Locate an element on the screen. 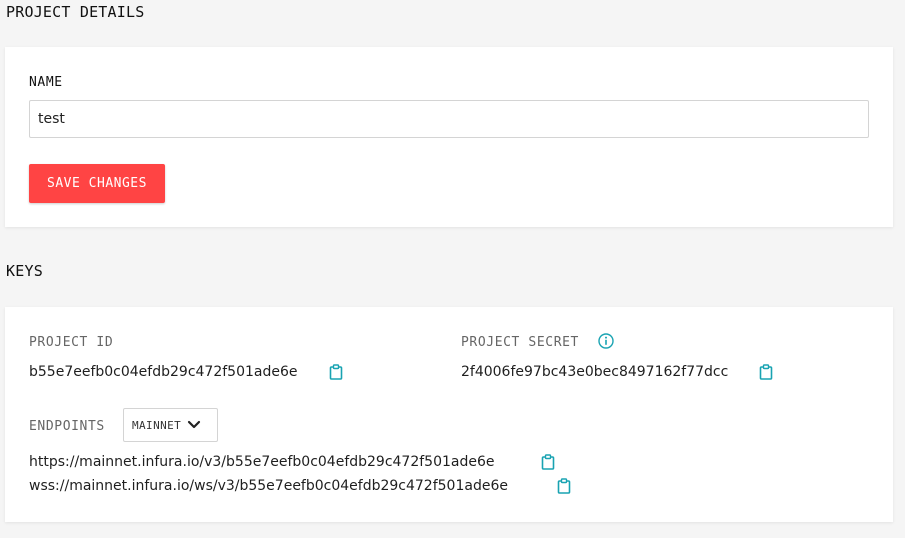 The image size is (905, 538). copy-https-endpoint-clipboard-icon is located at coordinates (548, 462).